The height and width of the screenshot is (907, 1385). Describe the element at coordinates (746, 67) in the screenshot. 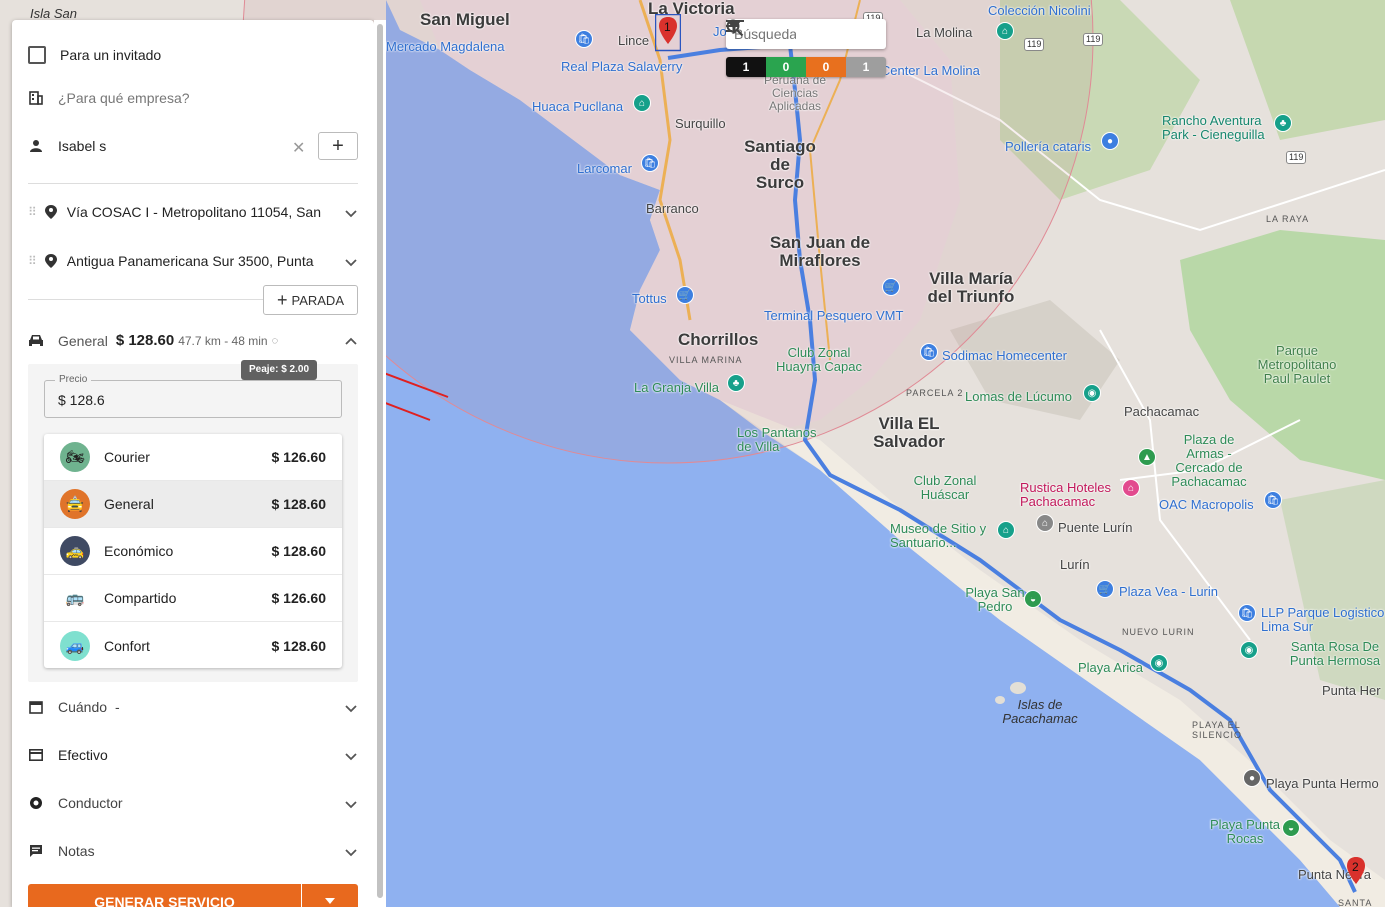

I see `counter-black: 1` at that location.